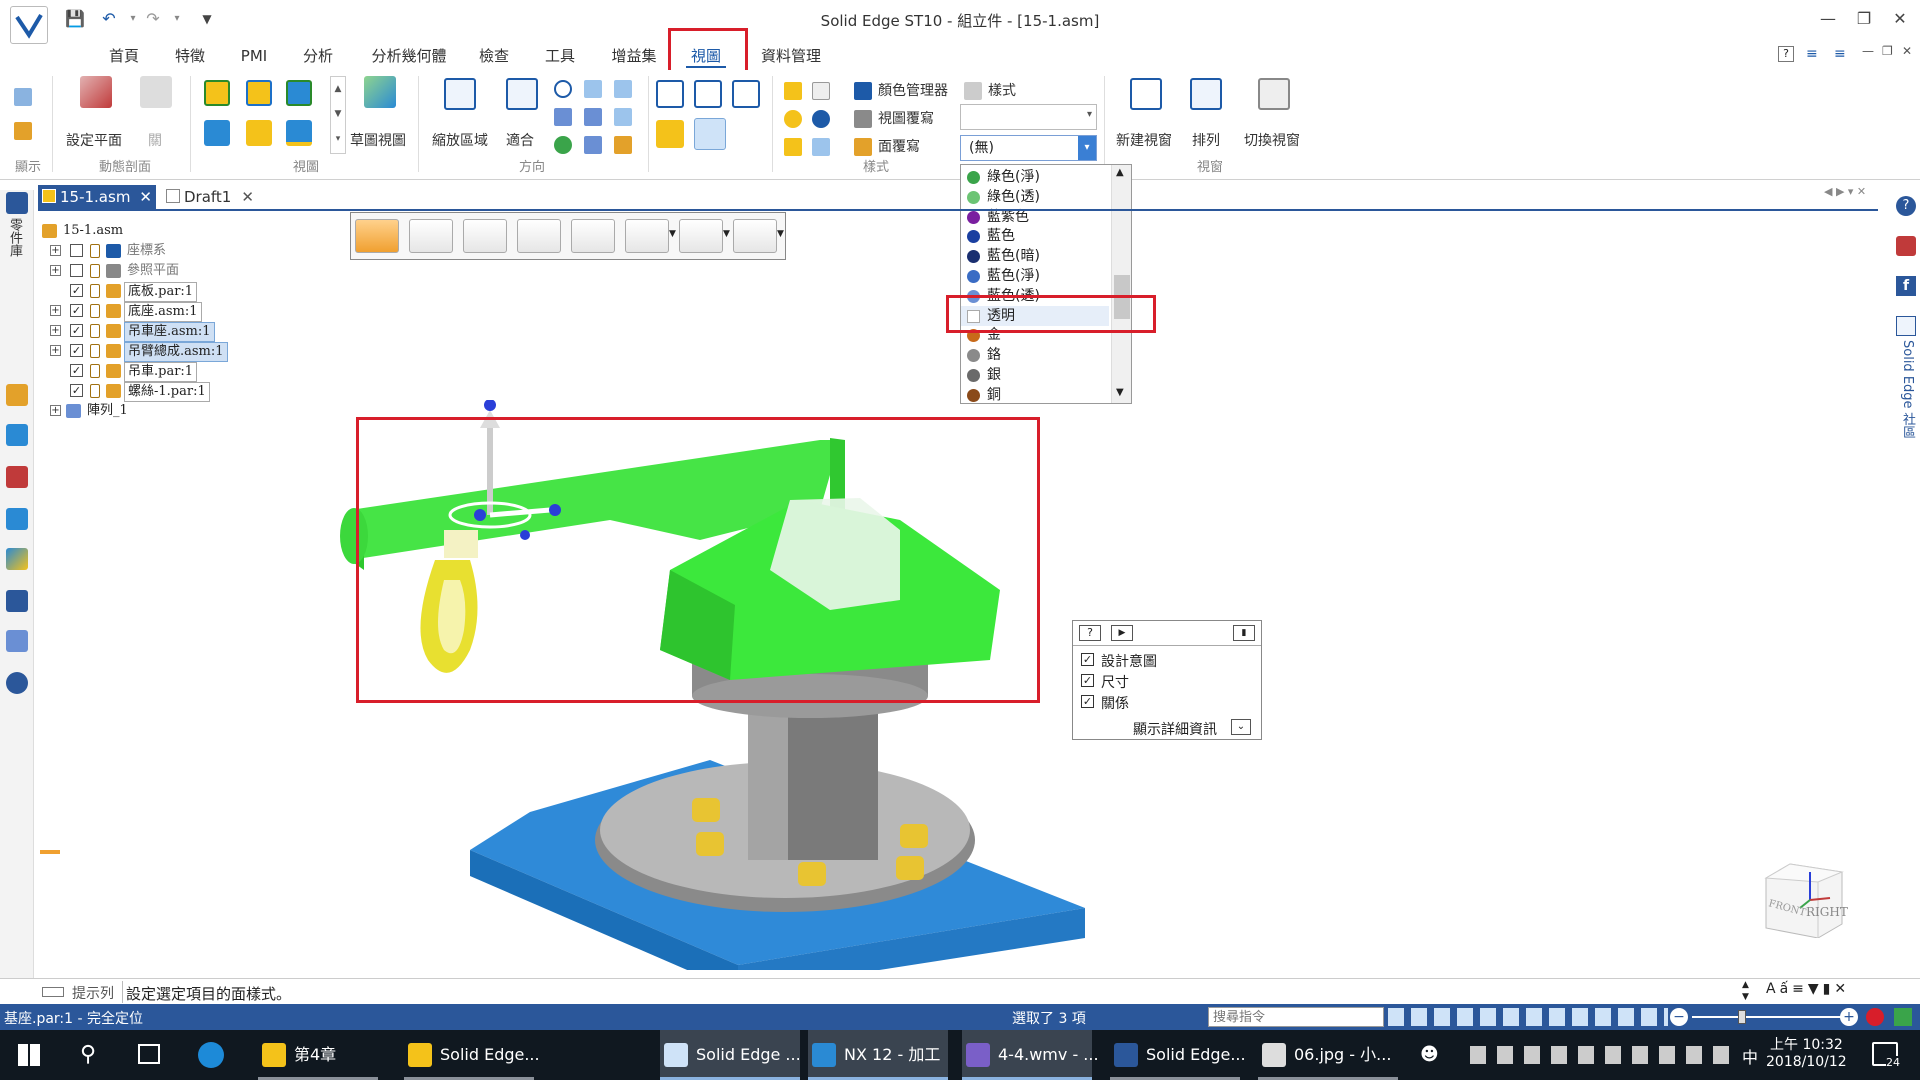 Image resolution: width=1920 pixels, height=1080 pixels. Describe the element at coordinates (701, 236) in the screenshot. I see `filter-button` at that location.